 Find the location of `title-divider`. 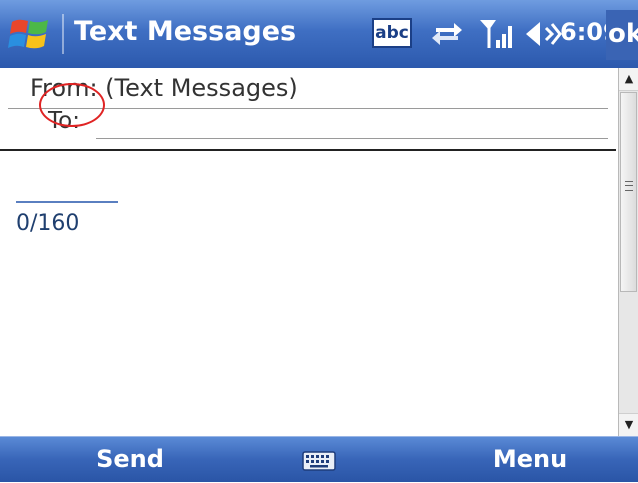

title-divider is located at coordinates (63, 34).